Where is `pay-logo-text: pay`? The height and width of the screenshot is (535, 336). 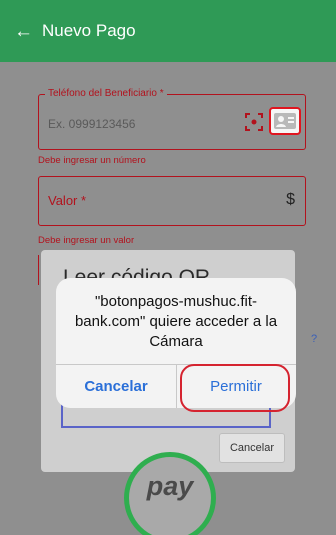 pay-logo-text: pay is located at coordinates (170, 486).